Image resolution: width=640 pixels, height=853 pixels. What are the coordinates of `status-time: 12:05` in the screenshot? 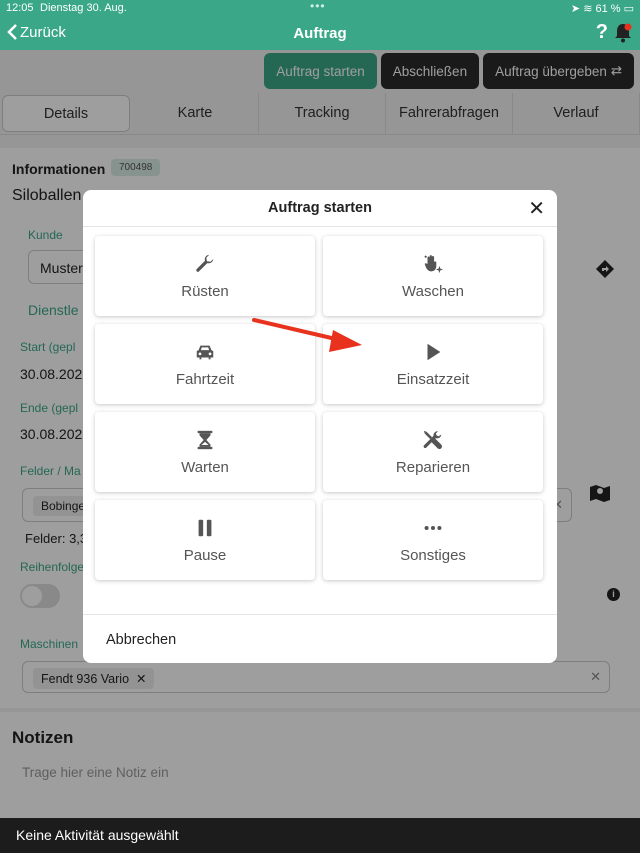 It's located at (20, 8).